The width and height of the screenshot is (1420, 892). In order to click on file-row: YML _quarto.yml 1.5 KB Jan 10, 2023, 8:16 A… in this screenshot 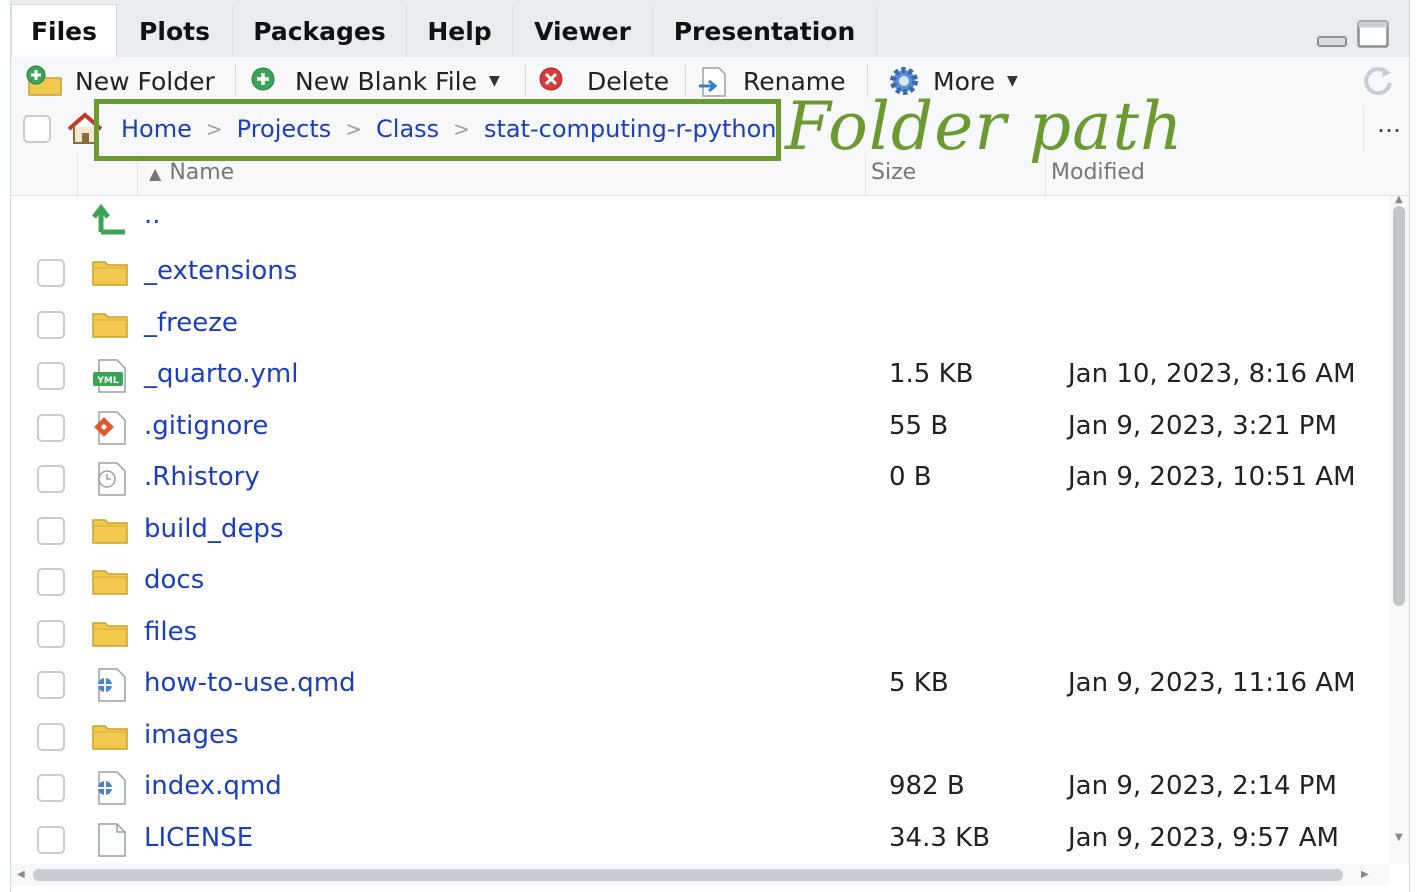, I will do `click(700, 375)`.